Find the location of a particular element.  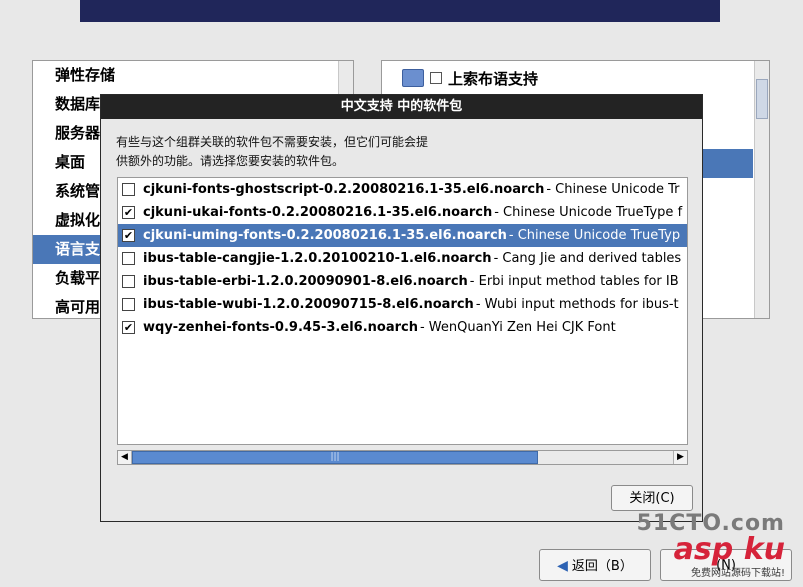

package-description: - Chinese Unicode TrueTyp is located at coordinates (594, 235).